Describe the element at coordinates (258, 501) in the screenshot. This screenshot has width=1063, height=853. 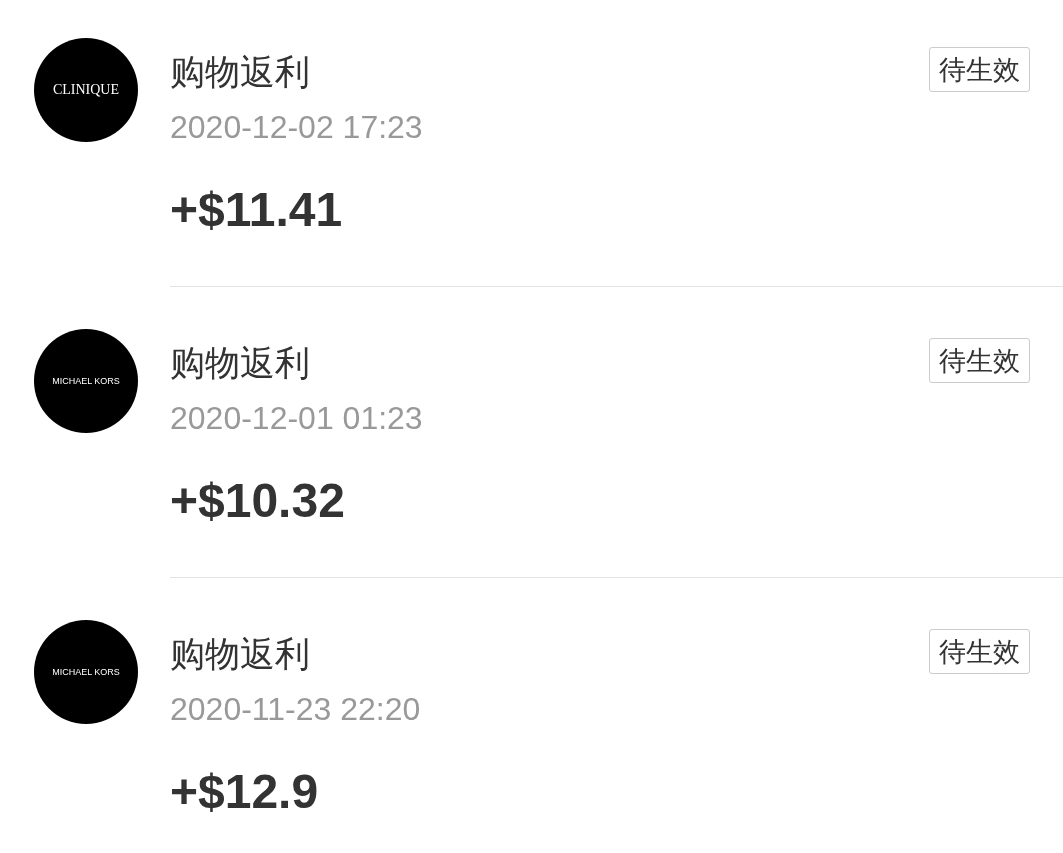
I see `record-amount: +$10.32` at that location.